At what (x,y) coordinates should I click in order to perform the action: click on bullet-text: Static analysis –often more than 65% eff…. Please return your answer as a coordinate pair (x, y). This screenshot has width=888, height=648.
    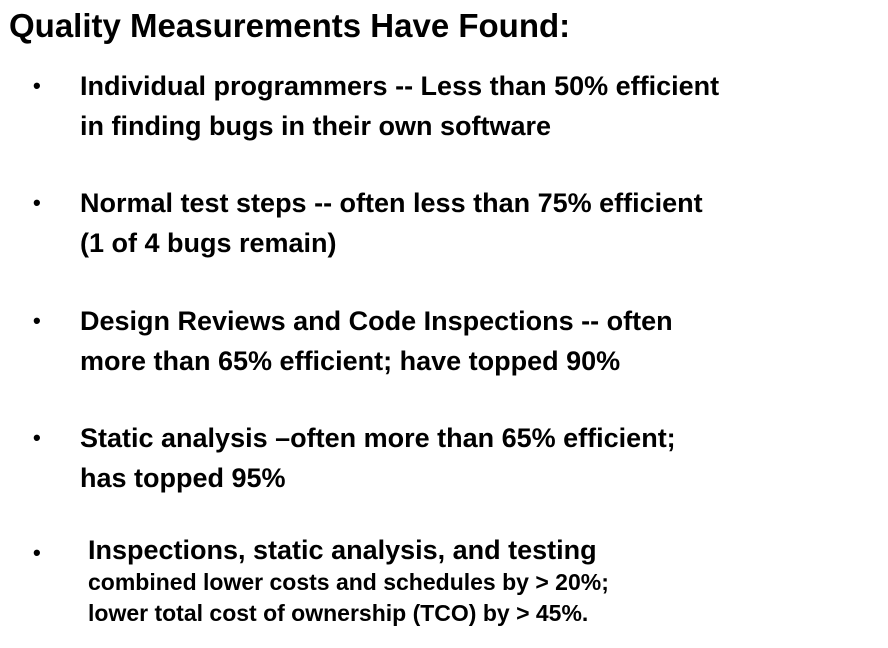
    Looking at the image, I should click on (378, 458).